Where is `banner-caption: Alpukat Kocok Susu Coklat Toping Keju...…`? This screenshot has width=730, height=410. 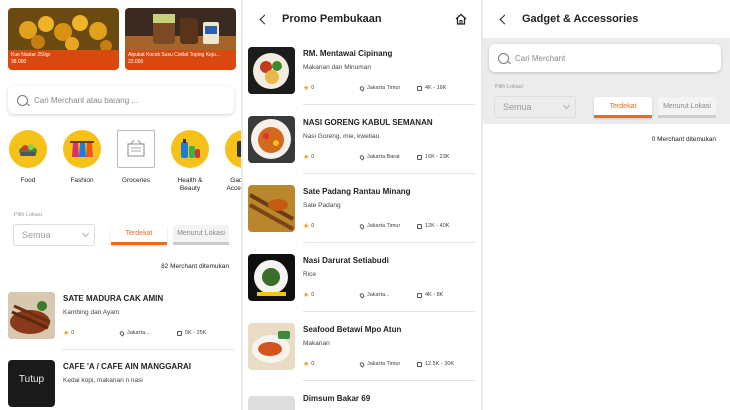 banner-caption: Alpukat Kocok Susu Coklat Toping Keju...… is located at coordinates (180, 60).